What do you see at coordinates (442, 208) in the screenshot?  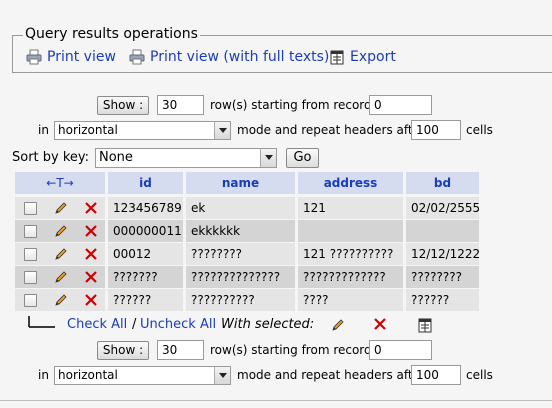 I see `table-cell-bd: 02/02/2555` at bounding box center [442, 208].